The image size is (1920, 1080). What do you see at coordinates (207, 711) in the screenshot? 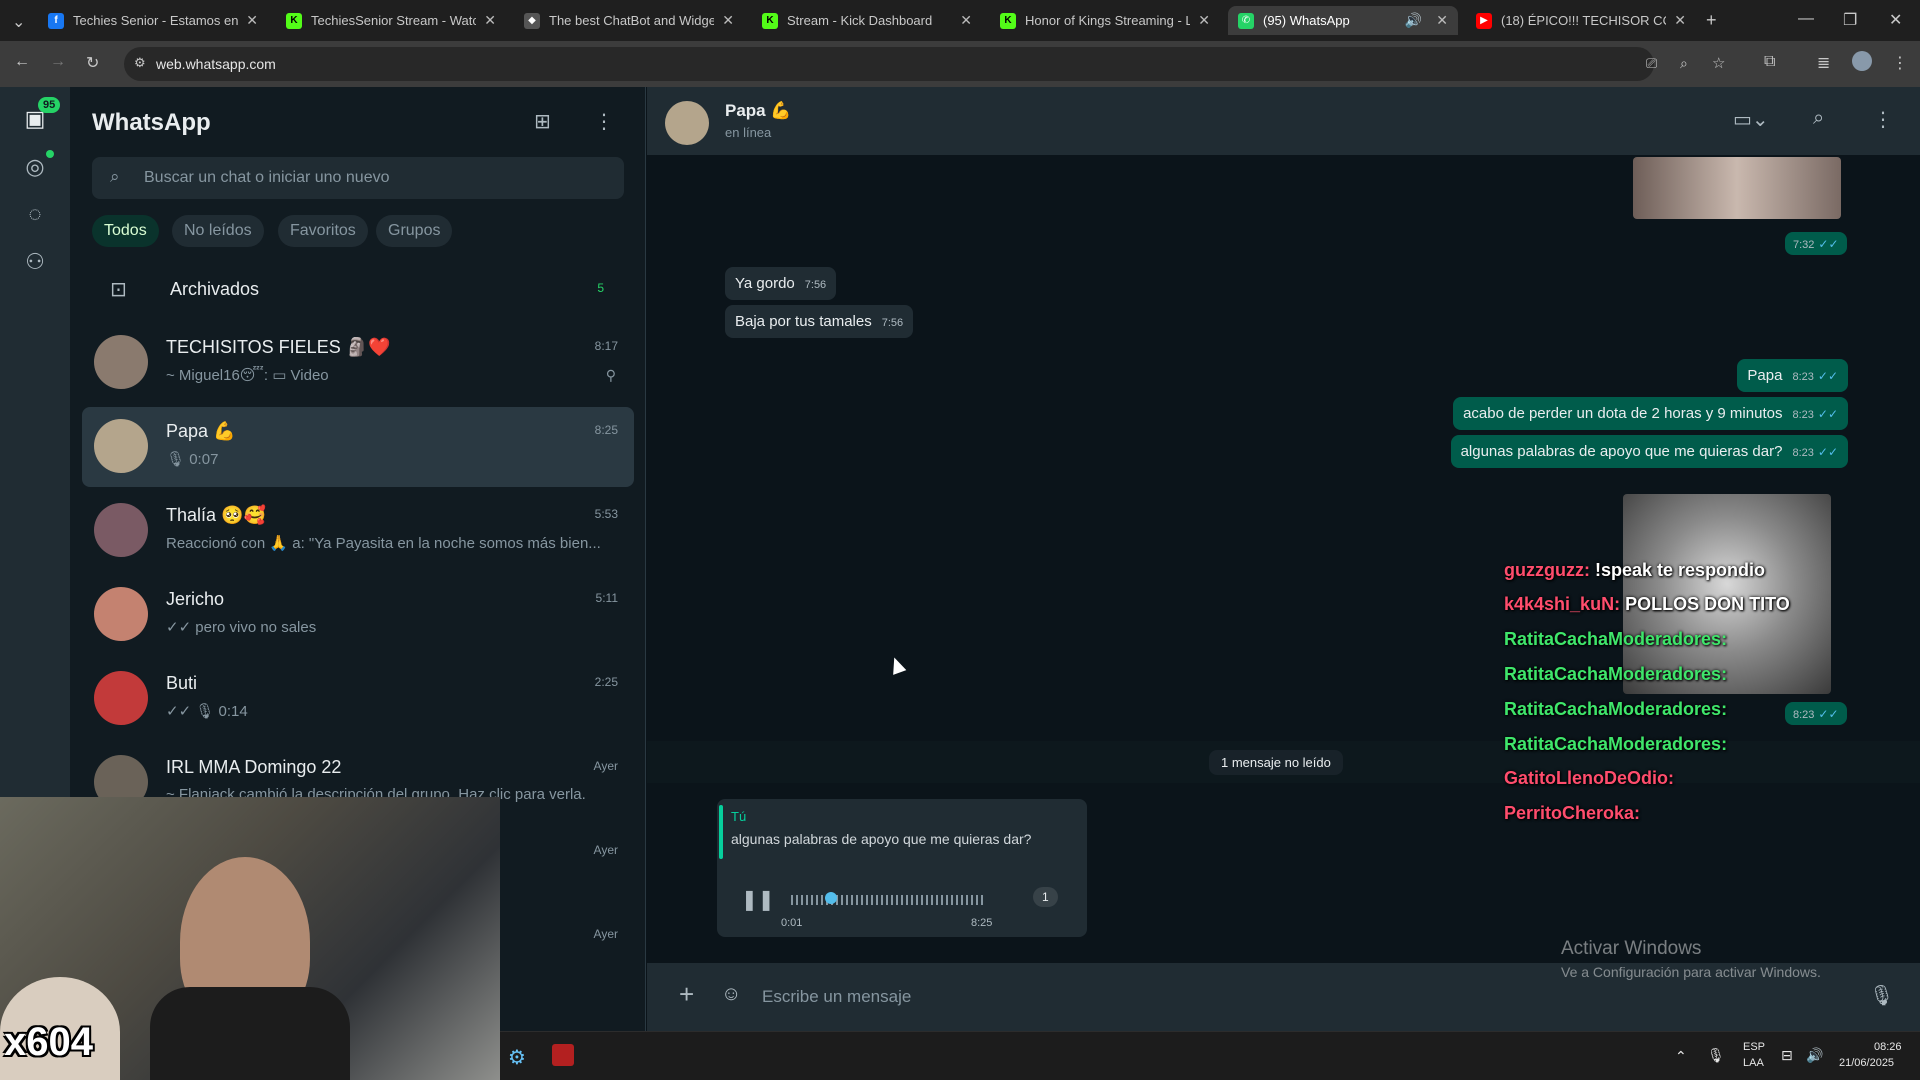
I see `chat-preview: ✓✓ 🎙 0:14` at bounding box center [207, 711].